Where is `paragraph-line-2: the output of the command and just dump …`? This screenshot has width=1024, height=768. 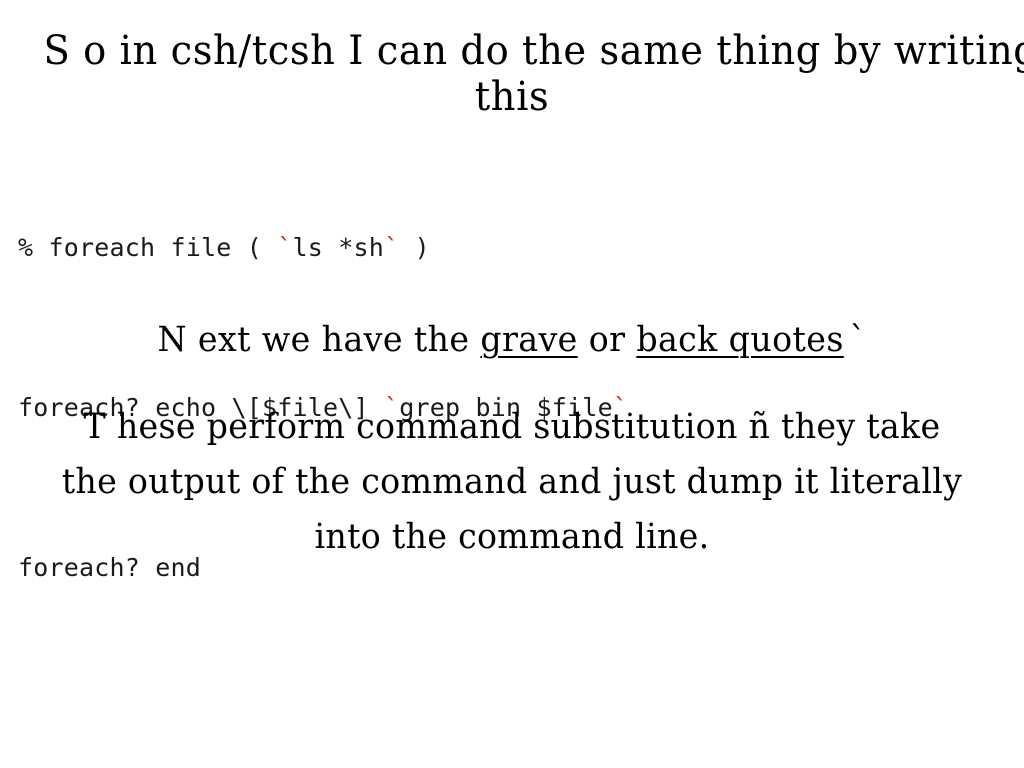 paragraph-line-2: the output of the command and just dump … is located at coordinates (512, 482).